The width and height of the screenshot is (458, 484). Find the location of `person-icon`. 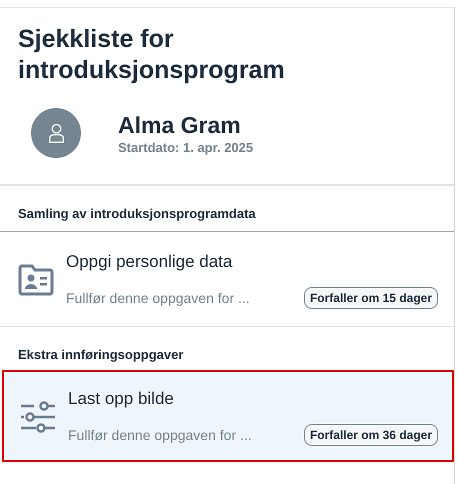

person-icon is located at coordinates (56, 133).